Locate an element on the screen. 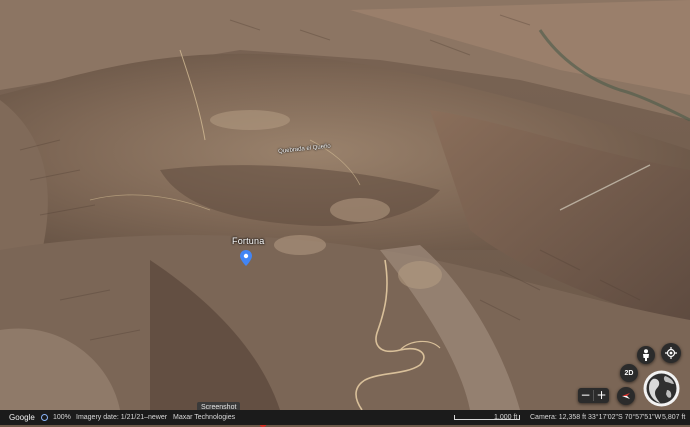  globe-icon is located at coordinates (661, 388).